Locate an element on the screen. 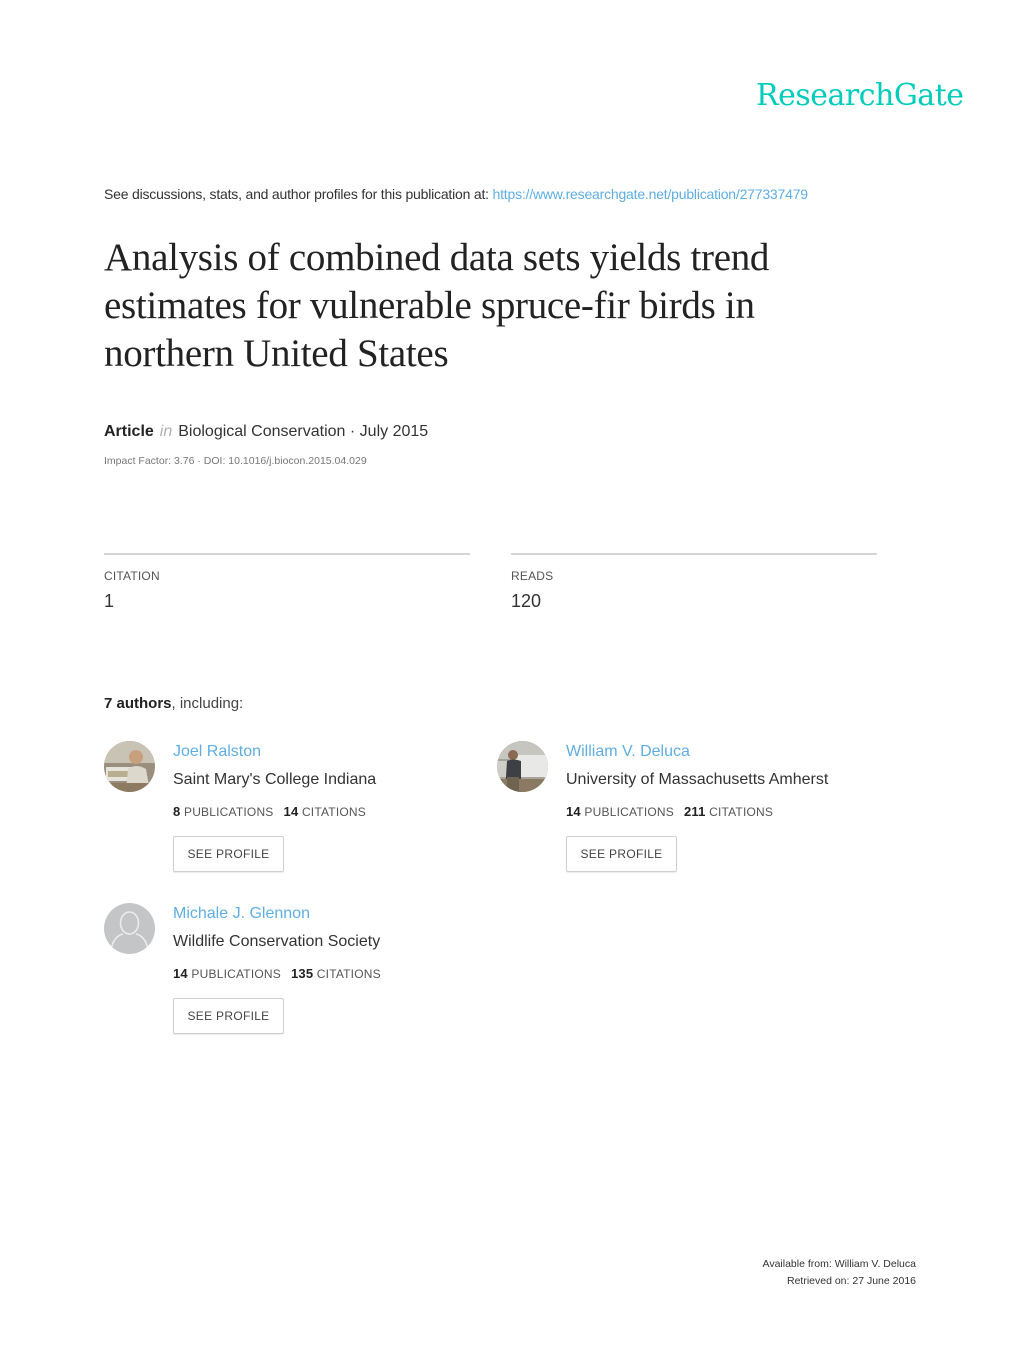 The image size is (1020, 1358). stat-value: 1 is located at coordinates (109, 601).